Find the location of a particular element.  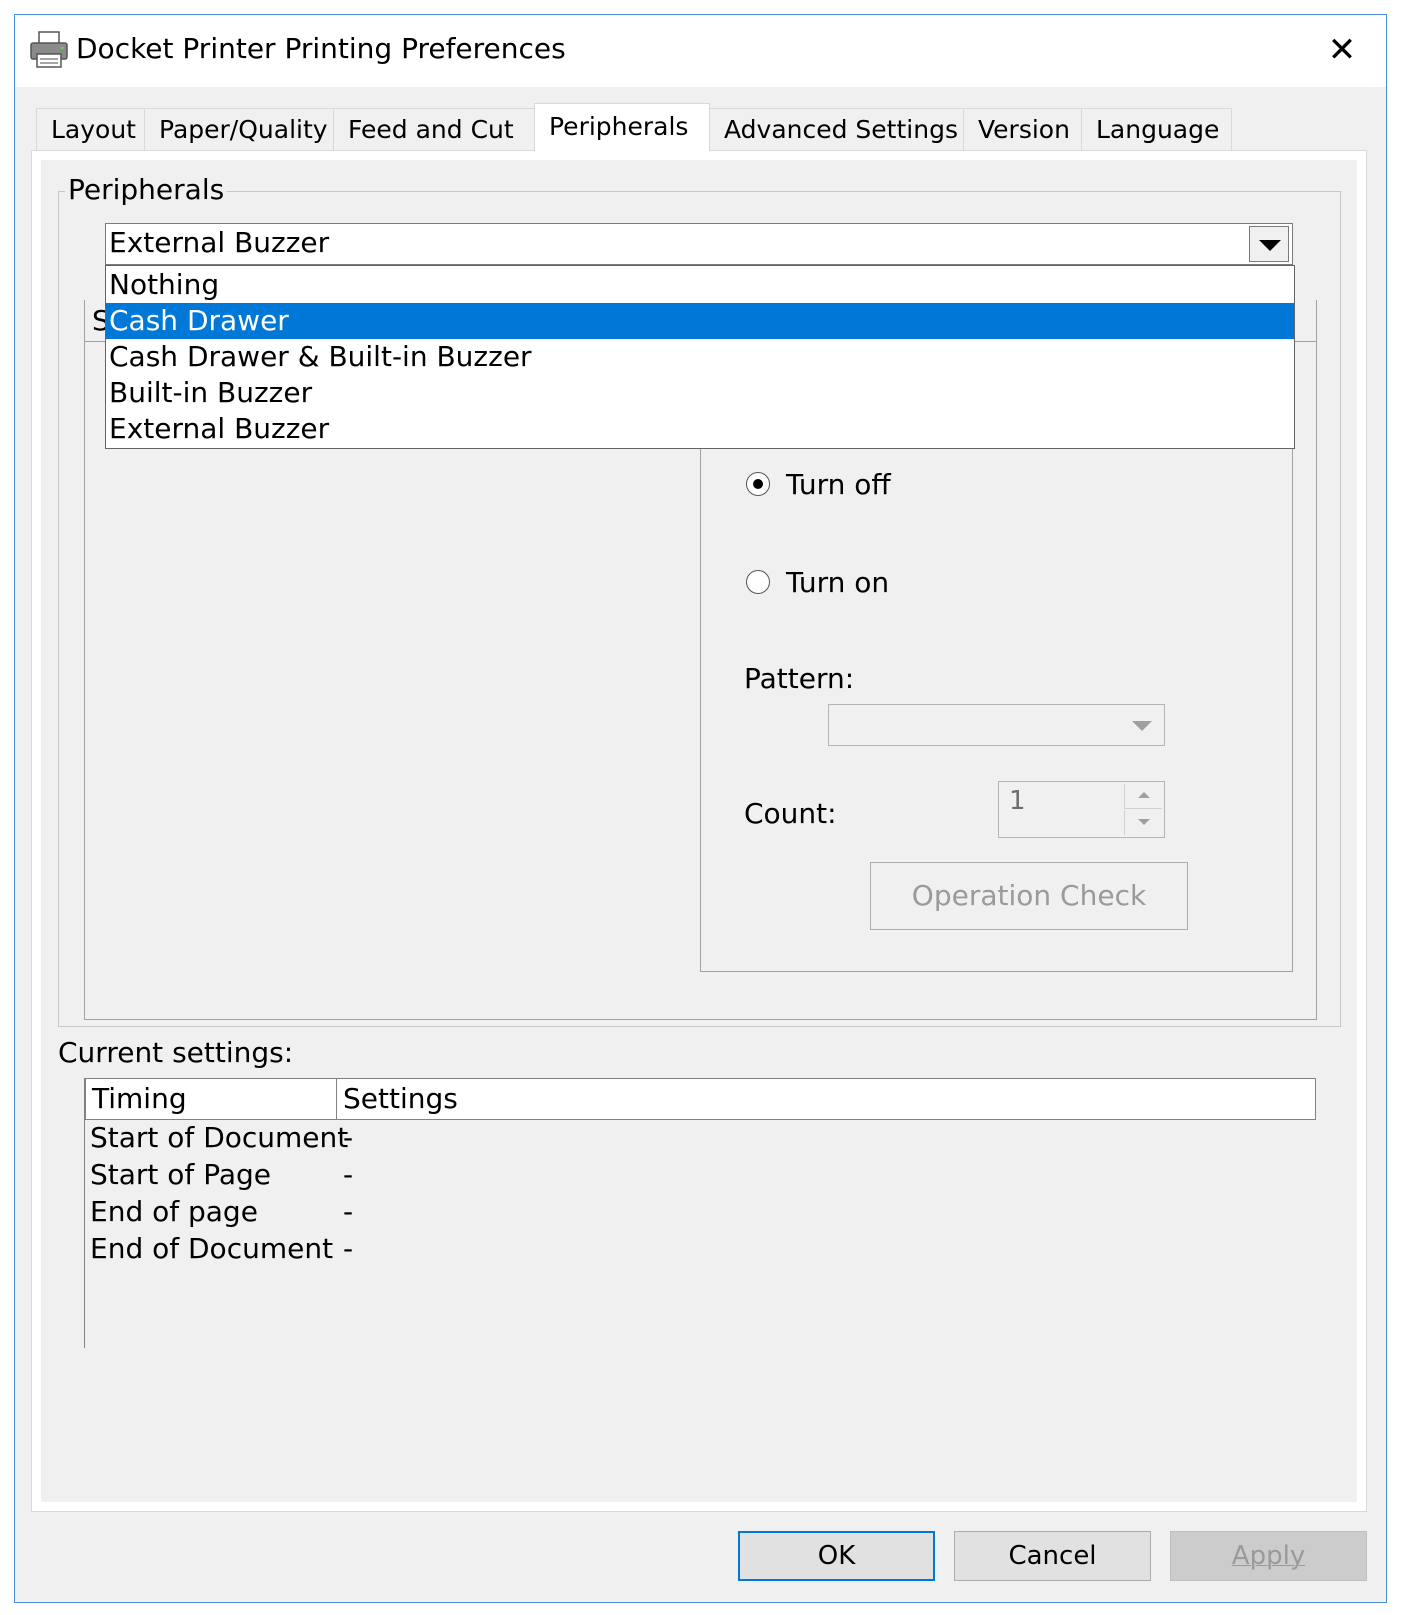

count-decrement-button is located at coordinates (1143, 822).